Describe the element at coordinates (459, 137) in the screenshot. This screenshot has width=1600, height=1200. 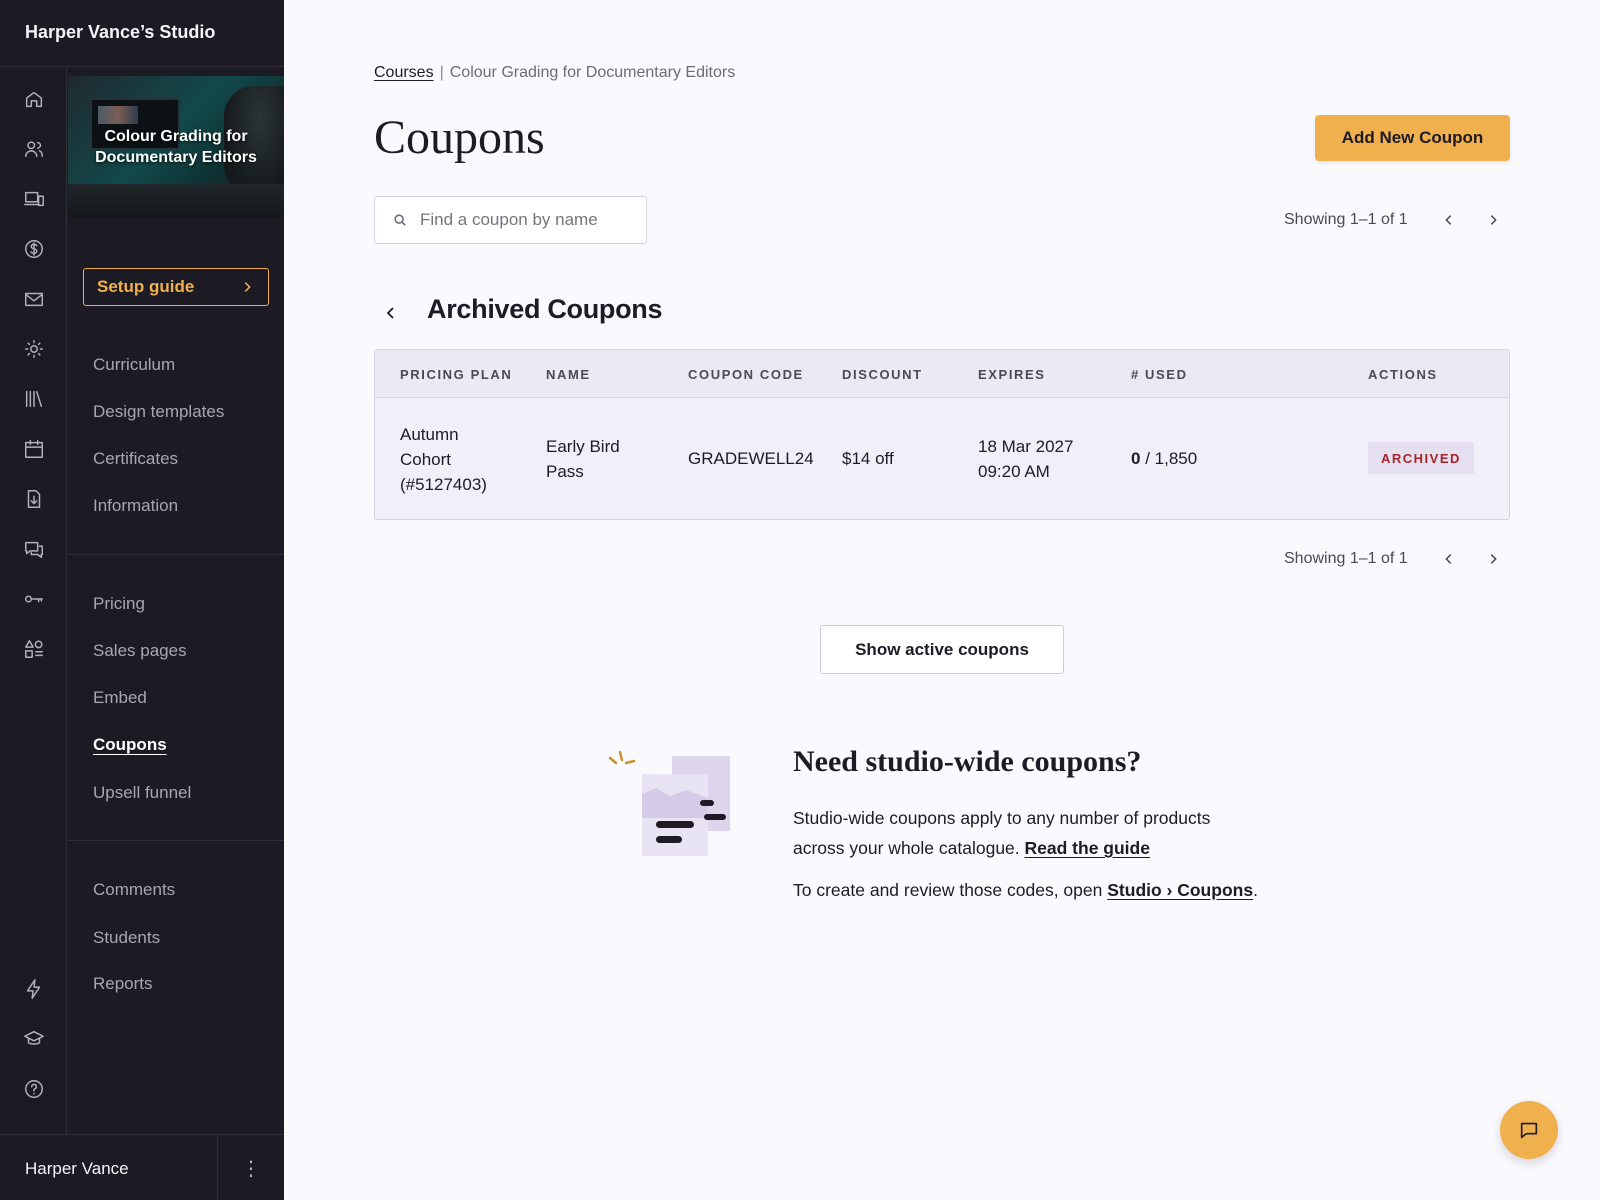
I see `page-title: Coupons` at that location.